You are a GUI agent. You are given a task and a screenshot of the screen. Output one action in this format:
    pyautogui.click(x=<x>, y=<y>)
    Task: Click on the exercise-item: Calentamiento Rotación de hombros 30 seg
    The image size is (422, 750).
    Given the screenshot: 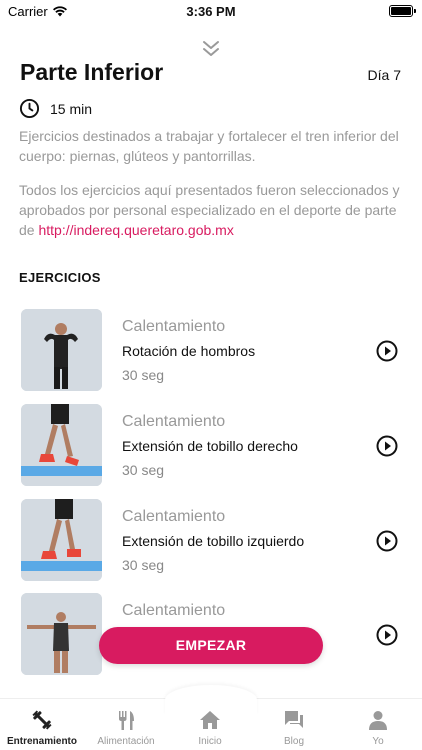 What is the action you would take?
    pyautogui.click(x=211, y=350)
    